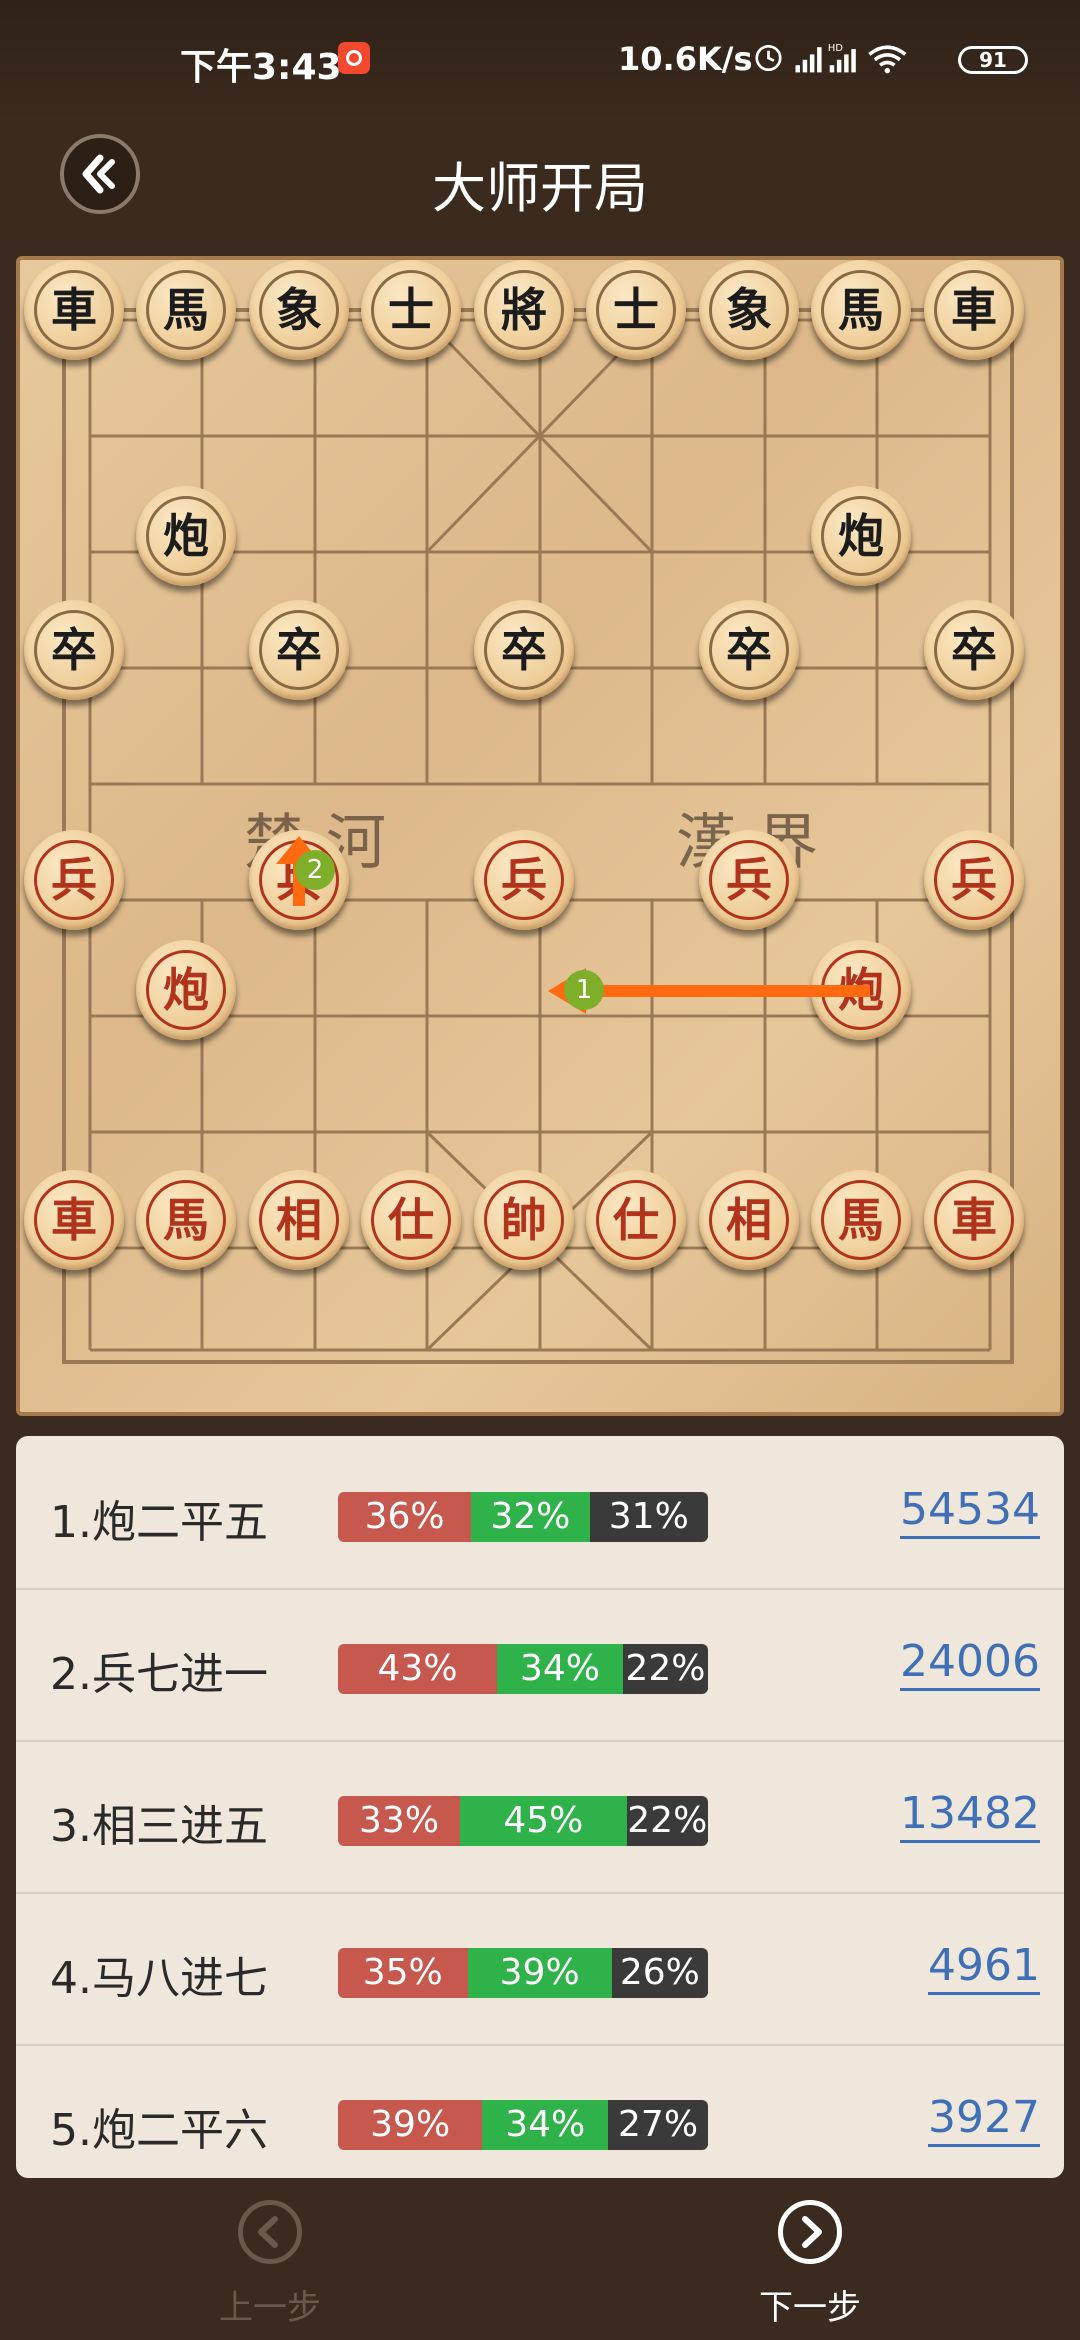 Image resolution: width=1080 pixels, height=2340 pixels. I want to click on red-win-rate: 39%, so click(410, 2125).